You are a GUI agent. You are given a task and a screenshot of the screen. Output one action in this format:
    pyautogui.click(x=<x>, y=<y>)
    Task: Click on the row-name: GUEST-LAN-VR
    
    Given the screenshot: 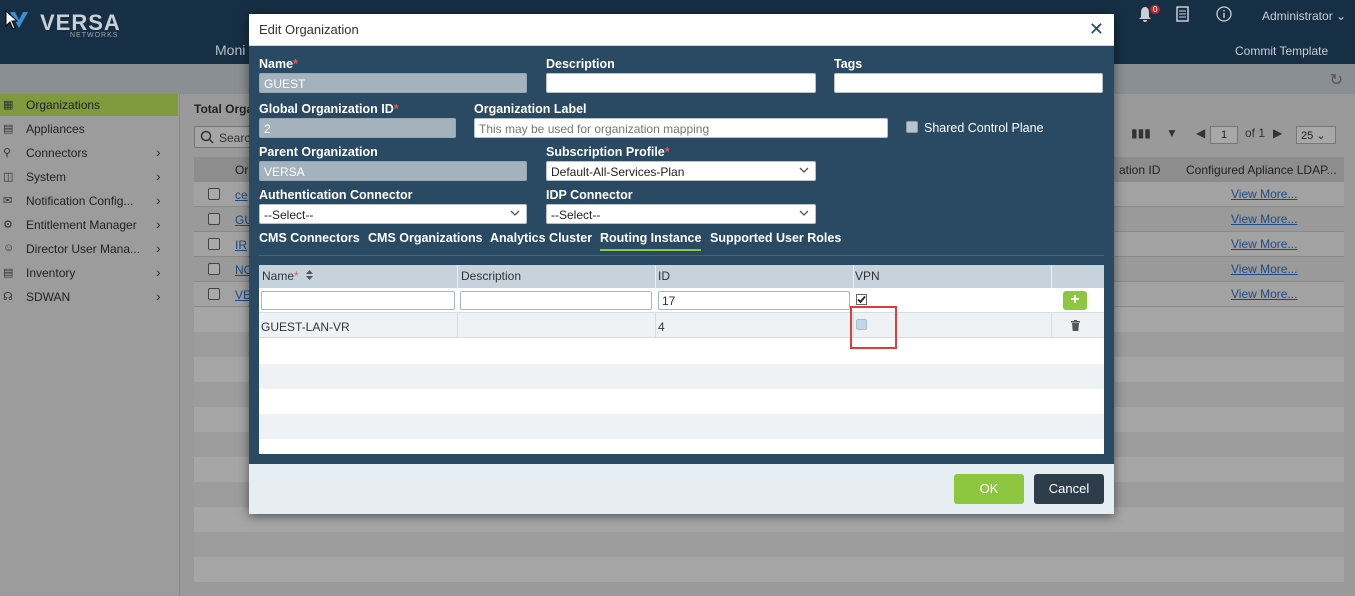 What is the action you would take?
    pyautogui.click(x=305, y=327)
    